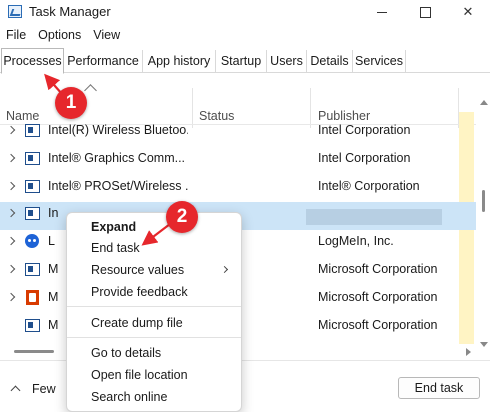  Describe the element at coordinates (106, 37) in the screenshot. I see `menu-view: View` at that location.